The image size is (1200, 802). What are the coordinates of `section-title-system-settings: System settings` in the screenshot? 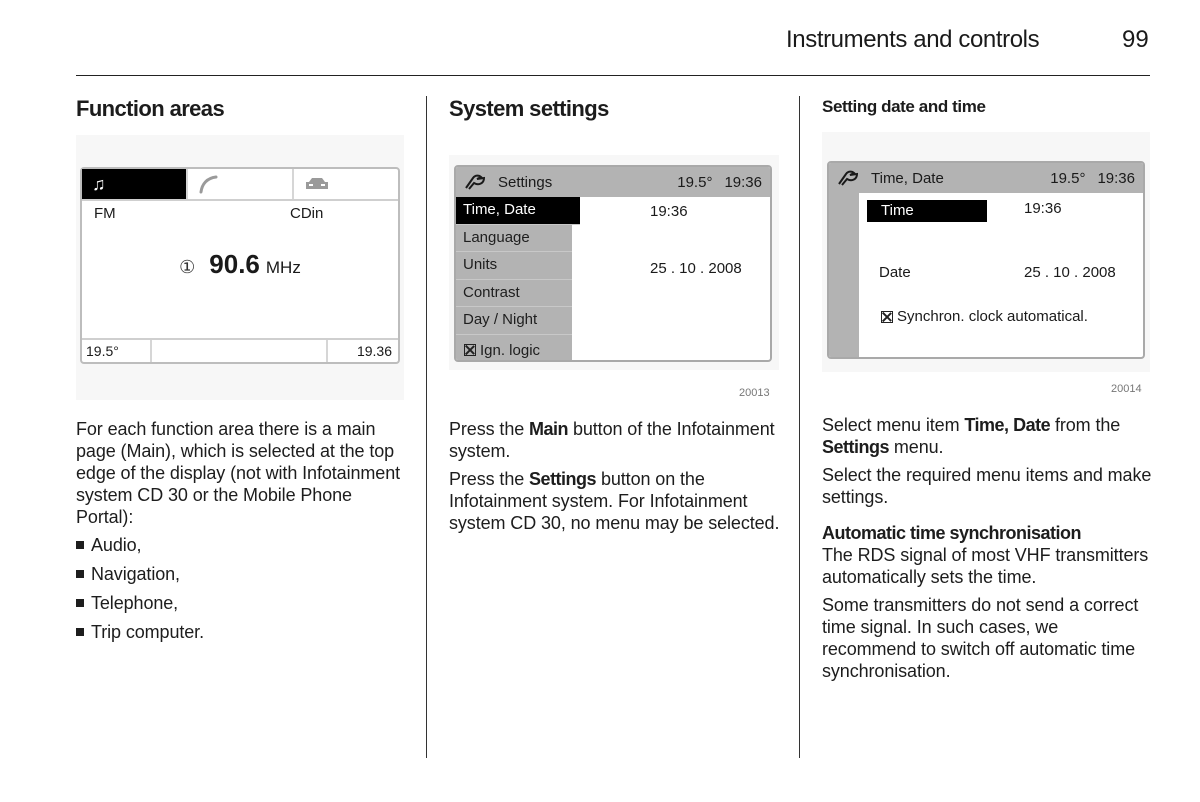 It's located at (529, 108).